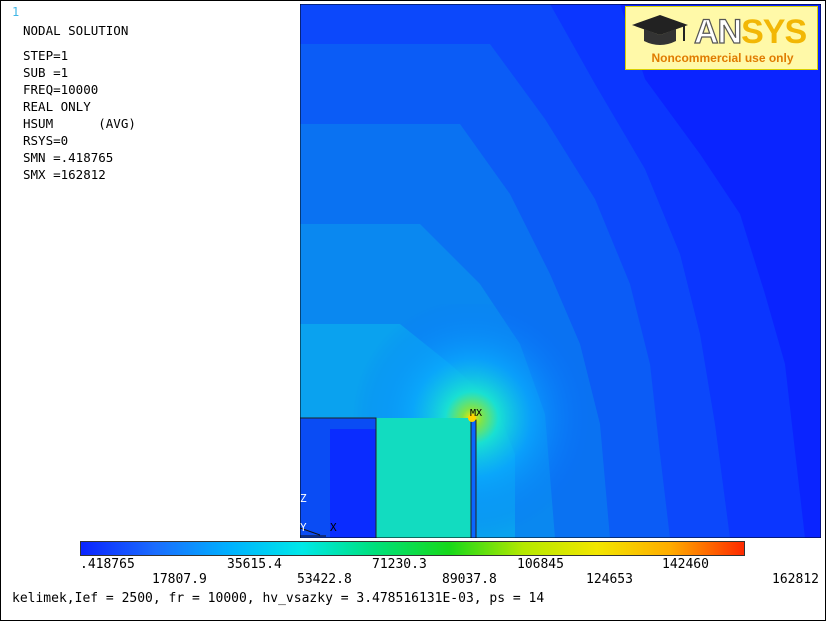 The height and width of the screenshot is (621, 826). I want to click on window-number: 1, so click(16, 12).